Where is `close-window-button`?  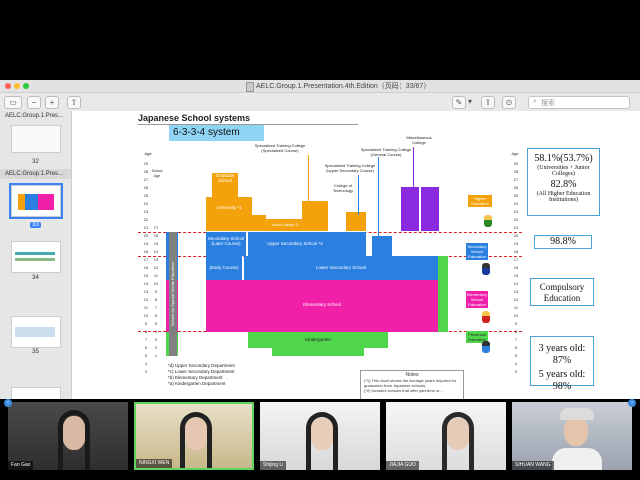
close-window-button is located at coordinates (8, 86).